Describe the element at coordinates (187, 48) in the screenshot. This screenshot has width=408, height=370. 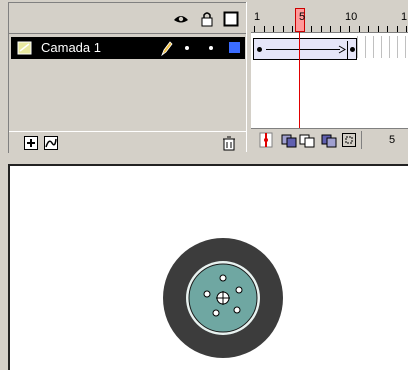
I see `visibility-dot` at that location.